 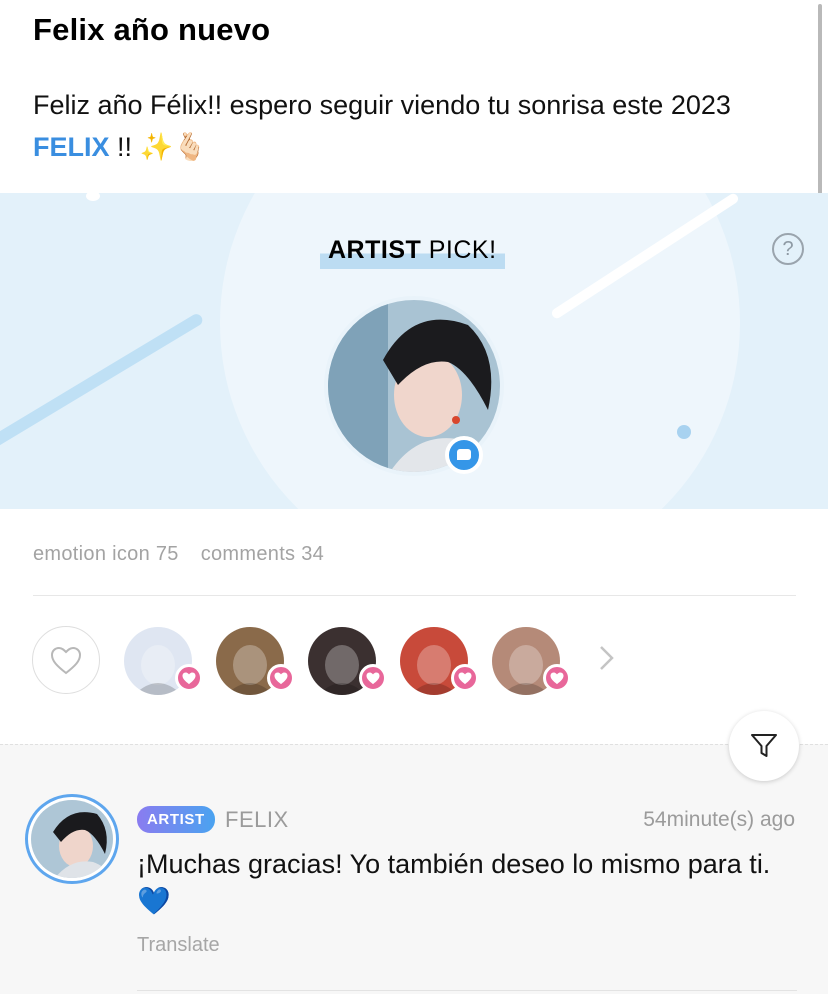 What do you see at coordinates (467, 990) in the screenshot?
I see `comment-divider` at bounding box center [467, 990].